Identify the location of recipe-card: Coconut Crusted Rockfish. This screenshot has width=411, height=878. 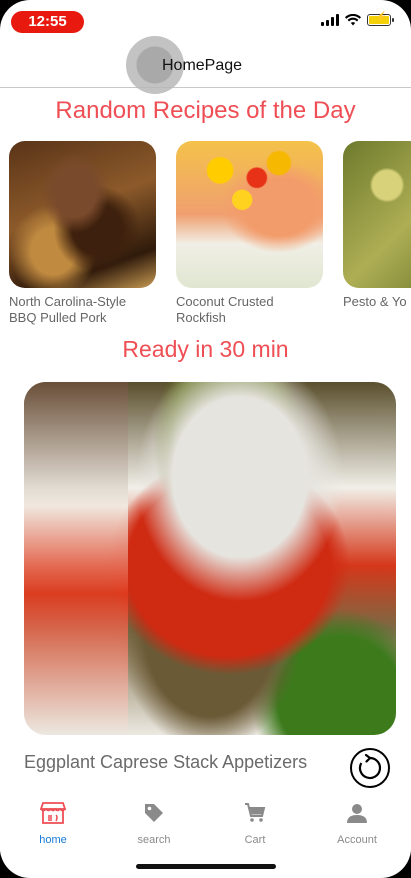
(249, 233).